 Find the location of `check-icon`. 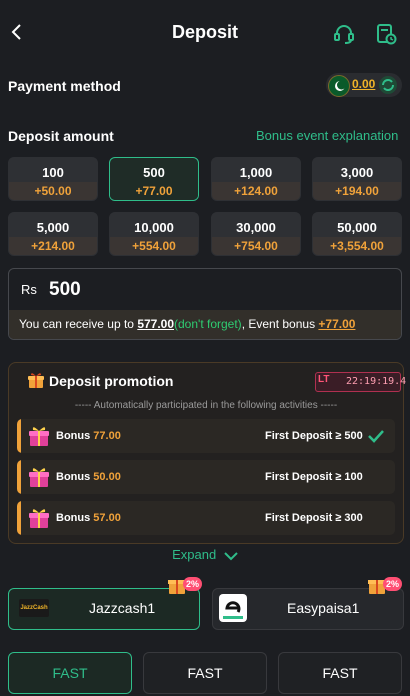

check-icon is located at coordinates (376, 436).